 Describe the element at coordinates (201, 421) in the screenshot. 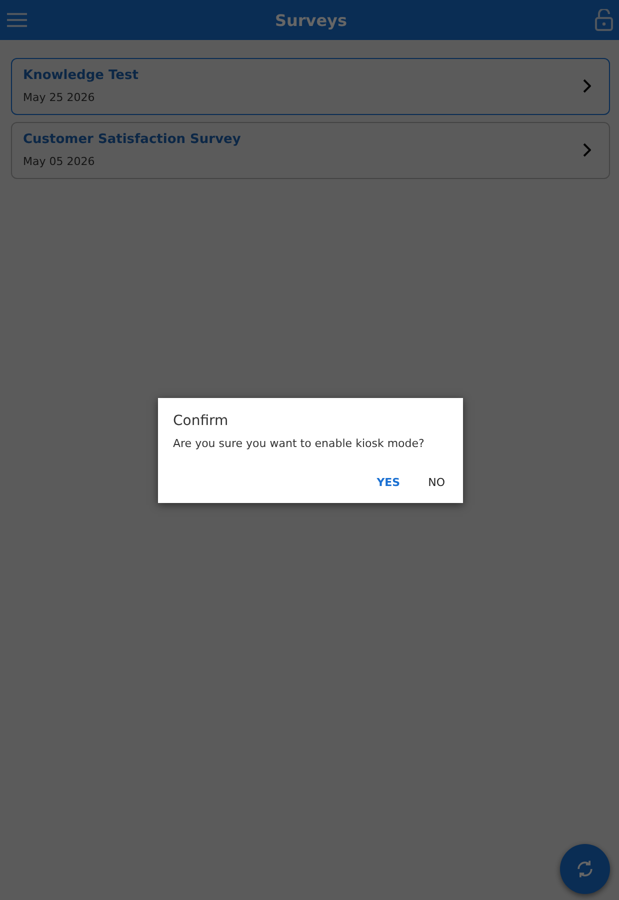

I see `dialog-title: Confirm` at that location.